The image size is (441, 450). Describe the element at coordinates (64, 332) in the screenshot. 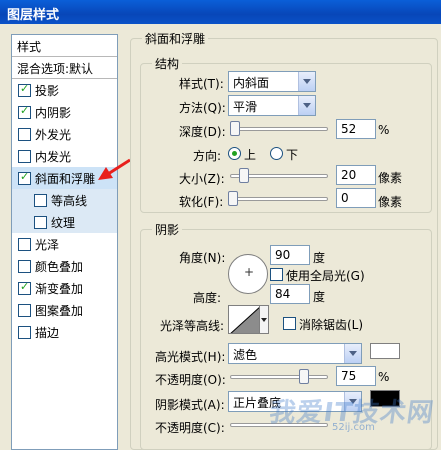

I see `style-item-11: 描边` at that location.